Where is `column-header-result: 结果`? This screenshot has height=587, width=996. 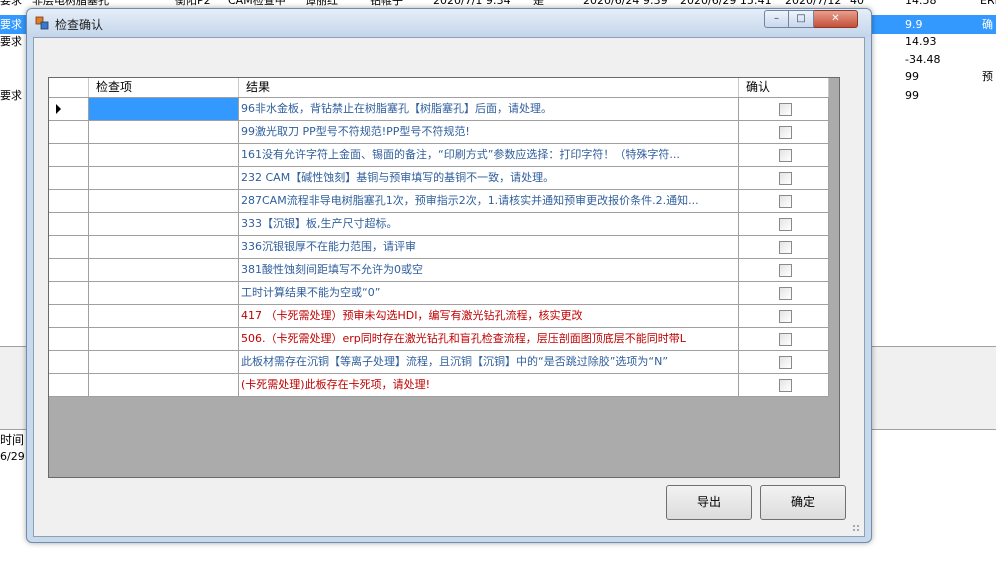
column-header-result: 结果 is located at coordinates (489, 87).